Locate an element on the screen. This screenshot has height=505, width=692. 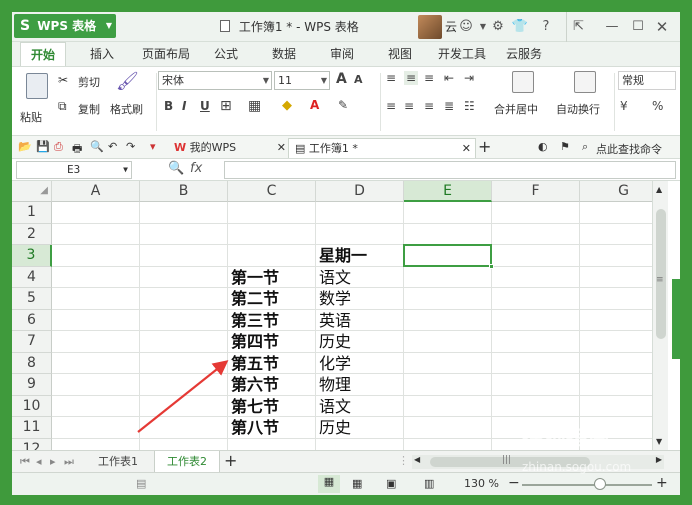
scroll-left-icon: ◀ is located at coordinates (417, 459).